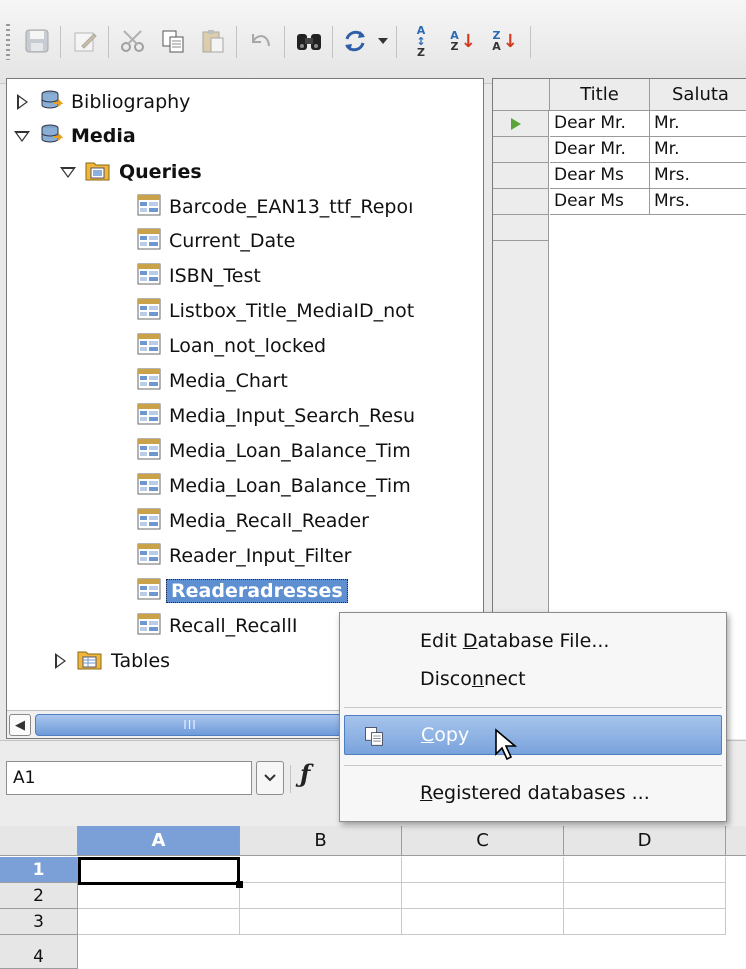 This screenshot has width=746, height=969. What do you see at coordinates (173, 41) in the screenshot?
I see `copy-icon` at bounding box center [173, 41].